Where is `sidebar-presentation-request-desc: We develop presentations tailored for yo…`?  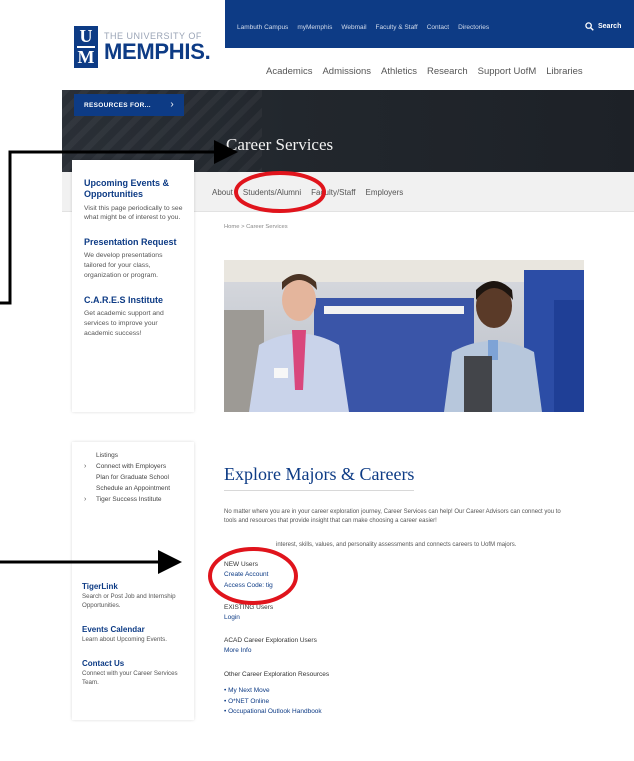 sidebar-presentation-request-desc: We develop presentations tailored for yo… is located at coordinates (123, 266).